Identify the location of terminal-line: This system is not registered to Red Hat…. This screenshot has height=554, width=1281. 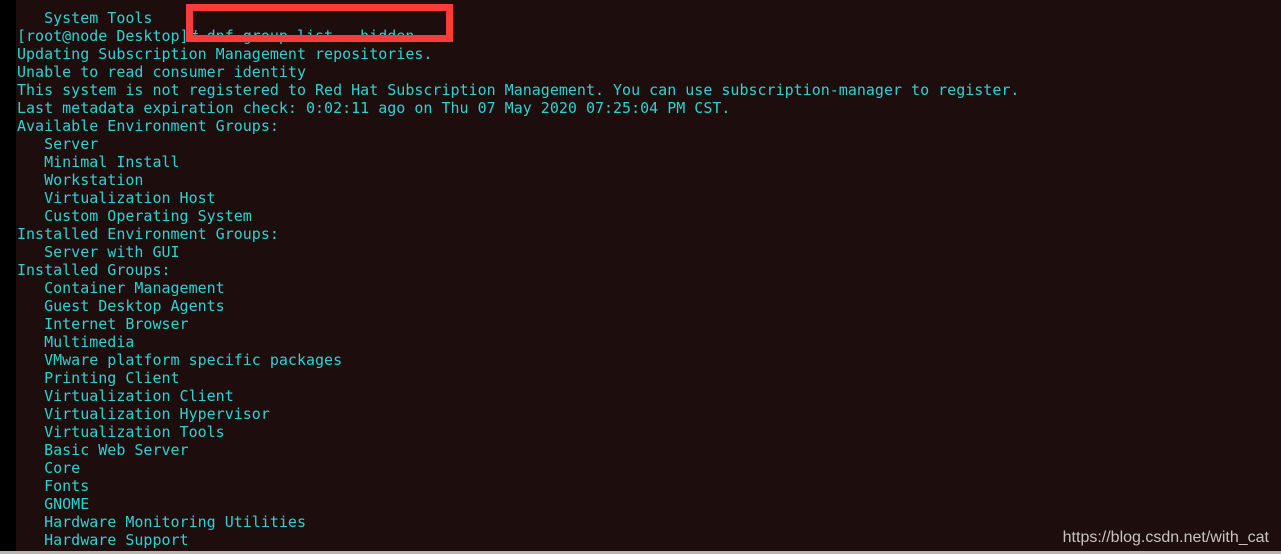
(518, 90).